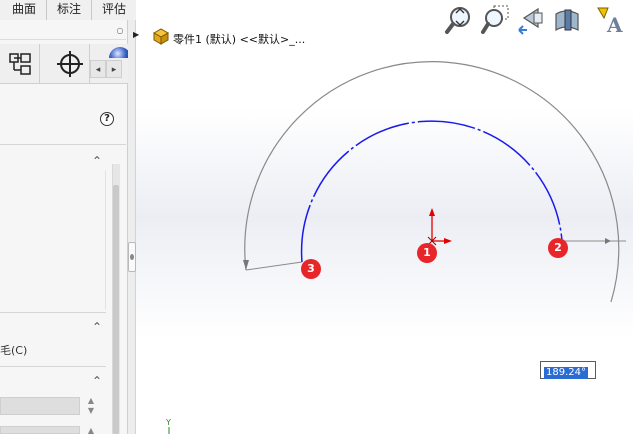 This screenshot has height=434, width=633. I want to click on callout-marker-3: 3, so click(311, 269).